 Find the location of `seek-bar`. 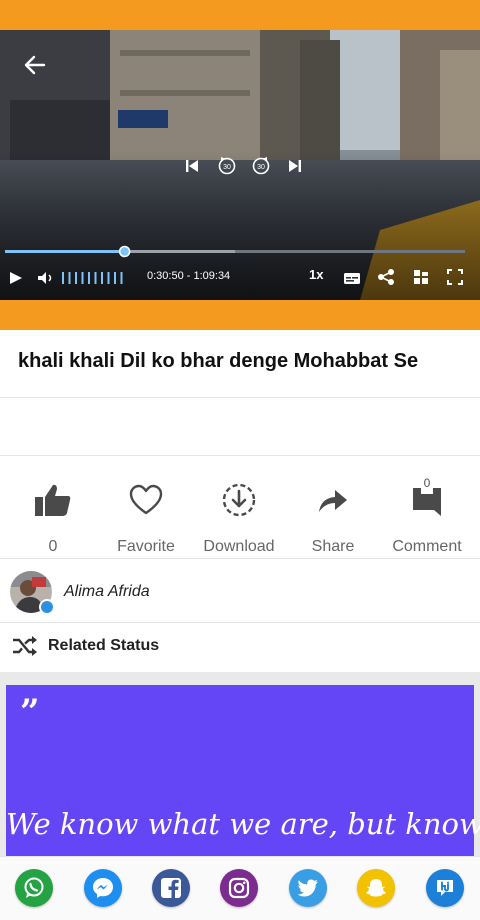

seek-bar is located at coordinates (240, 252).